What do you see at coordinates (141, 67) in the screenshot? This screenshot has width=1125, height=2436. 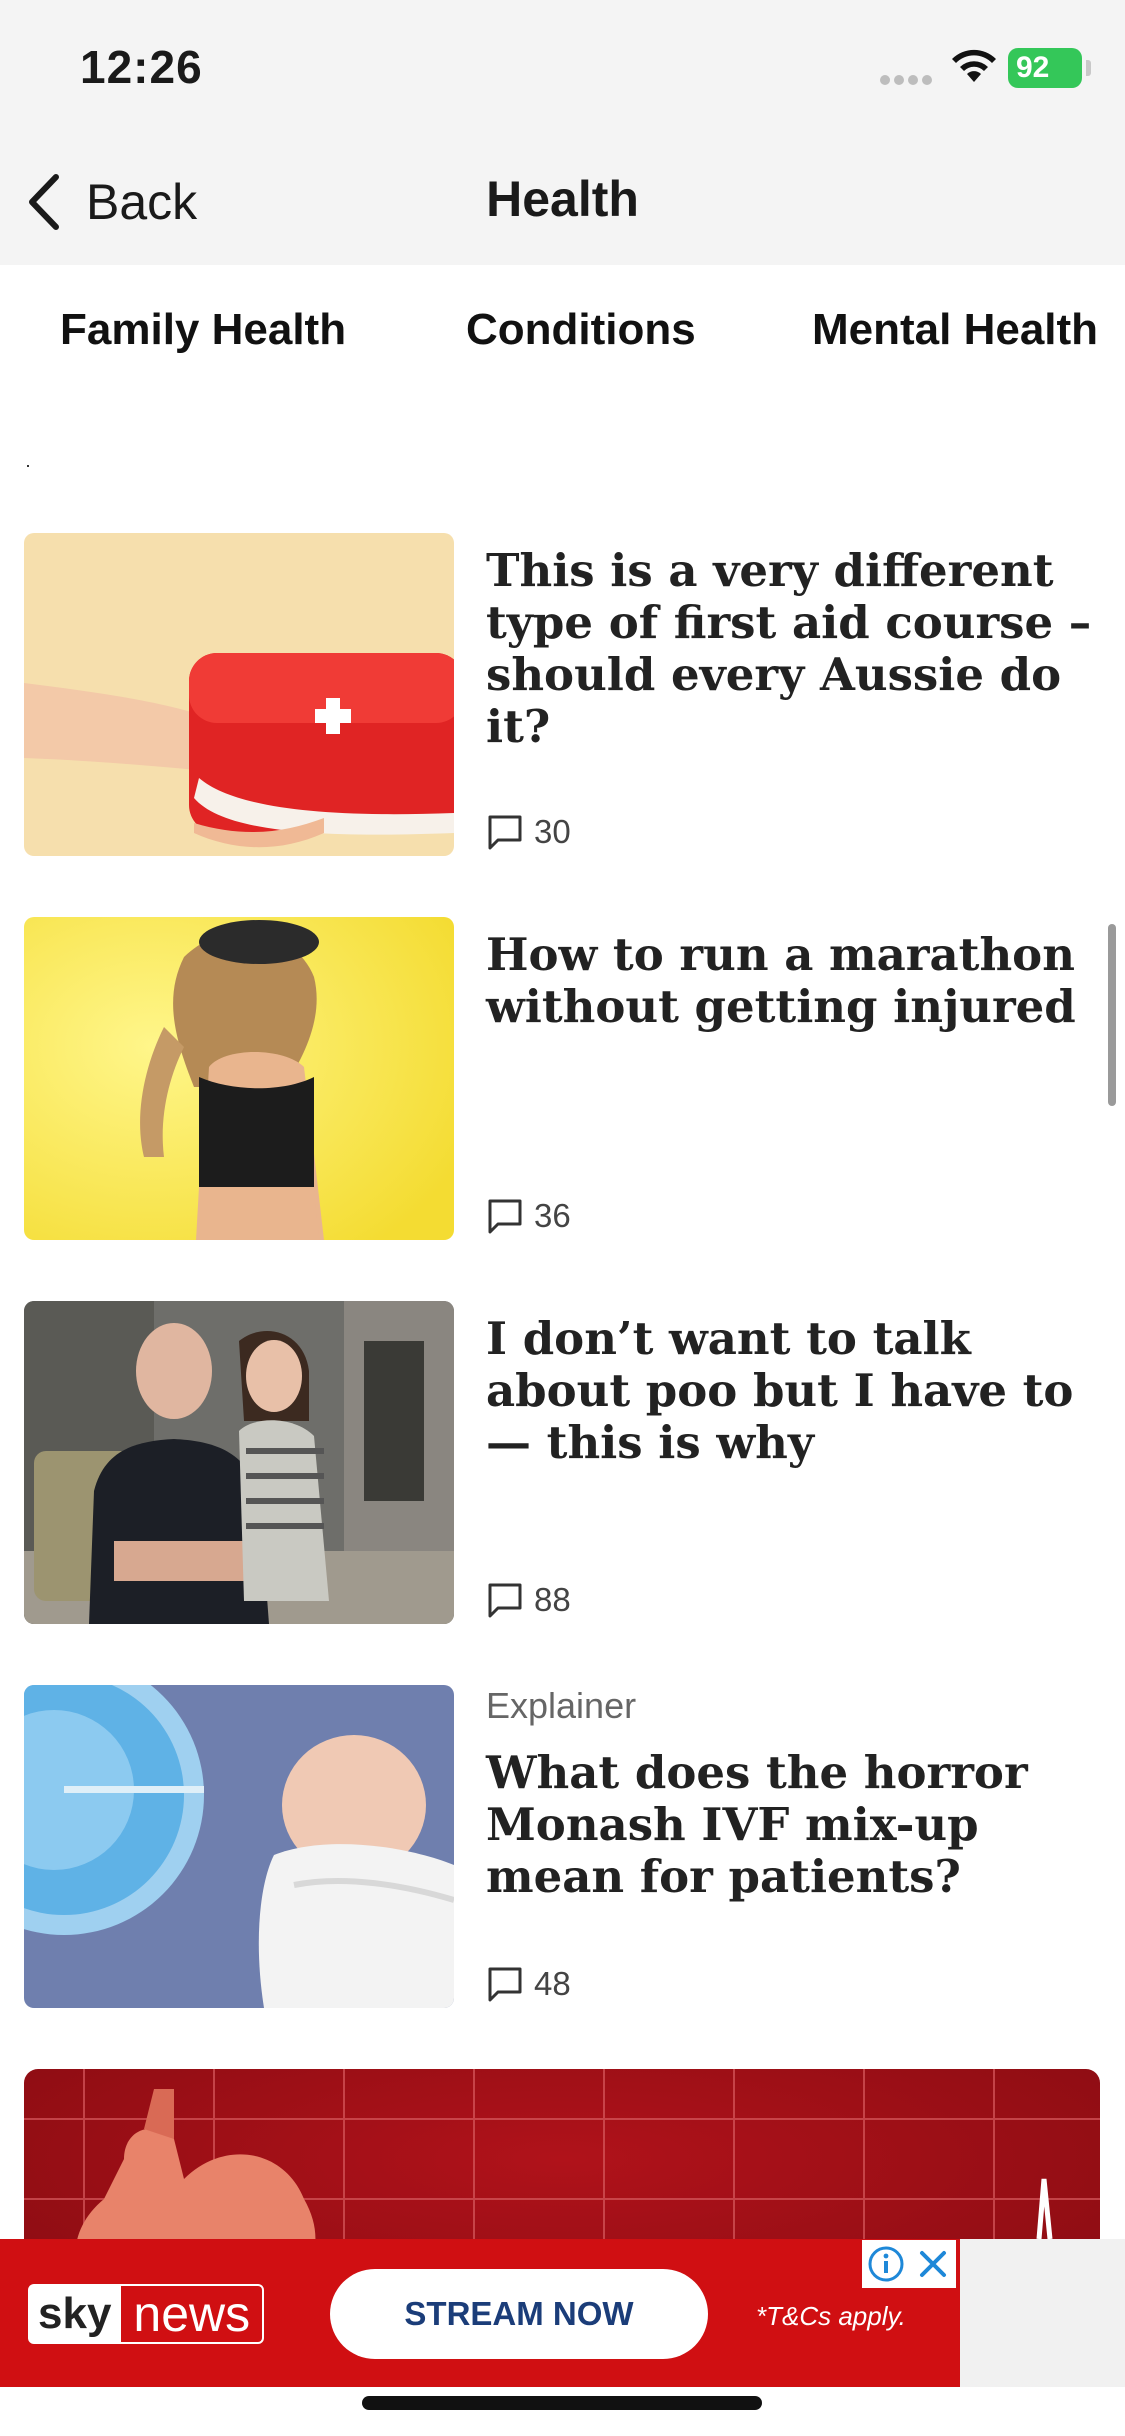 I see `status-time: 12:26` at bounding box center [141, 67].